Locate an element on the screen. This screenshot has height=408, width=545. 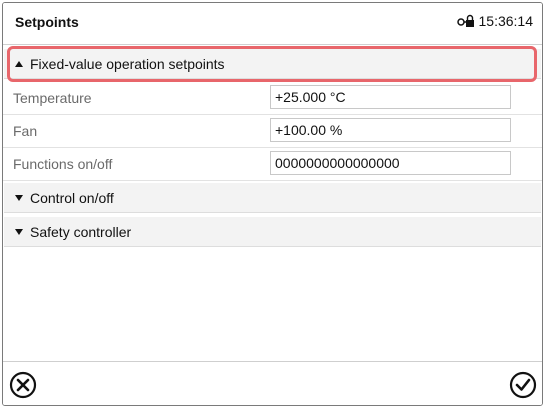
fan-field: +100.00 % is located at coordinates (390, 130).